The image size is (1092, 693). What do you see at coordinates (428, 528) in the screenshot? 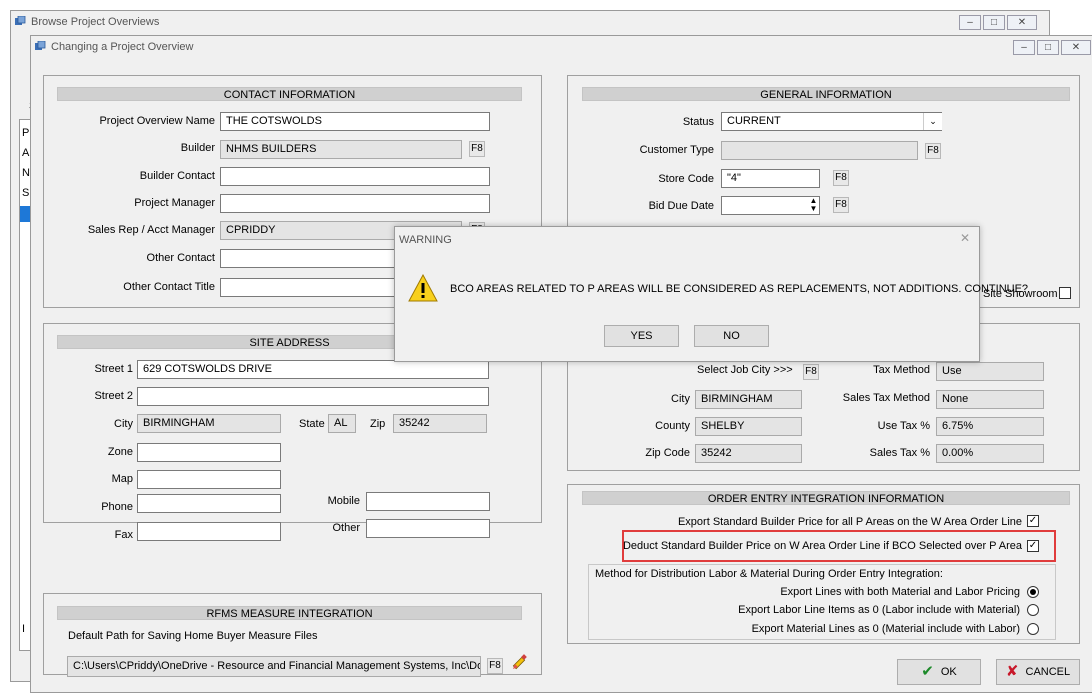
I see `other-phone-field` at bounding box center [428, 528].